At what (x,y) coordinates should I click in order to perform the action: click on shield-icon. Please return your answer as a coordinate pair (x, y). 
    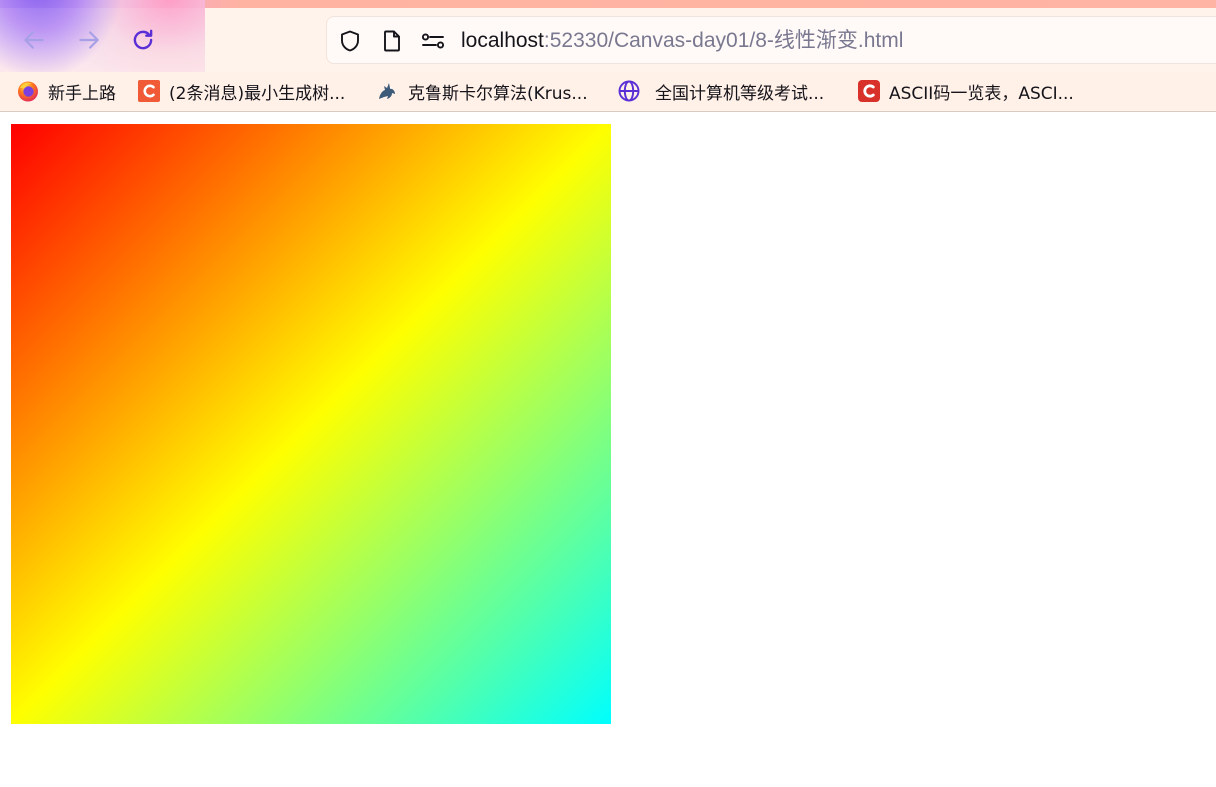
    Looking at the image, I should click on (350, 41).